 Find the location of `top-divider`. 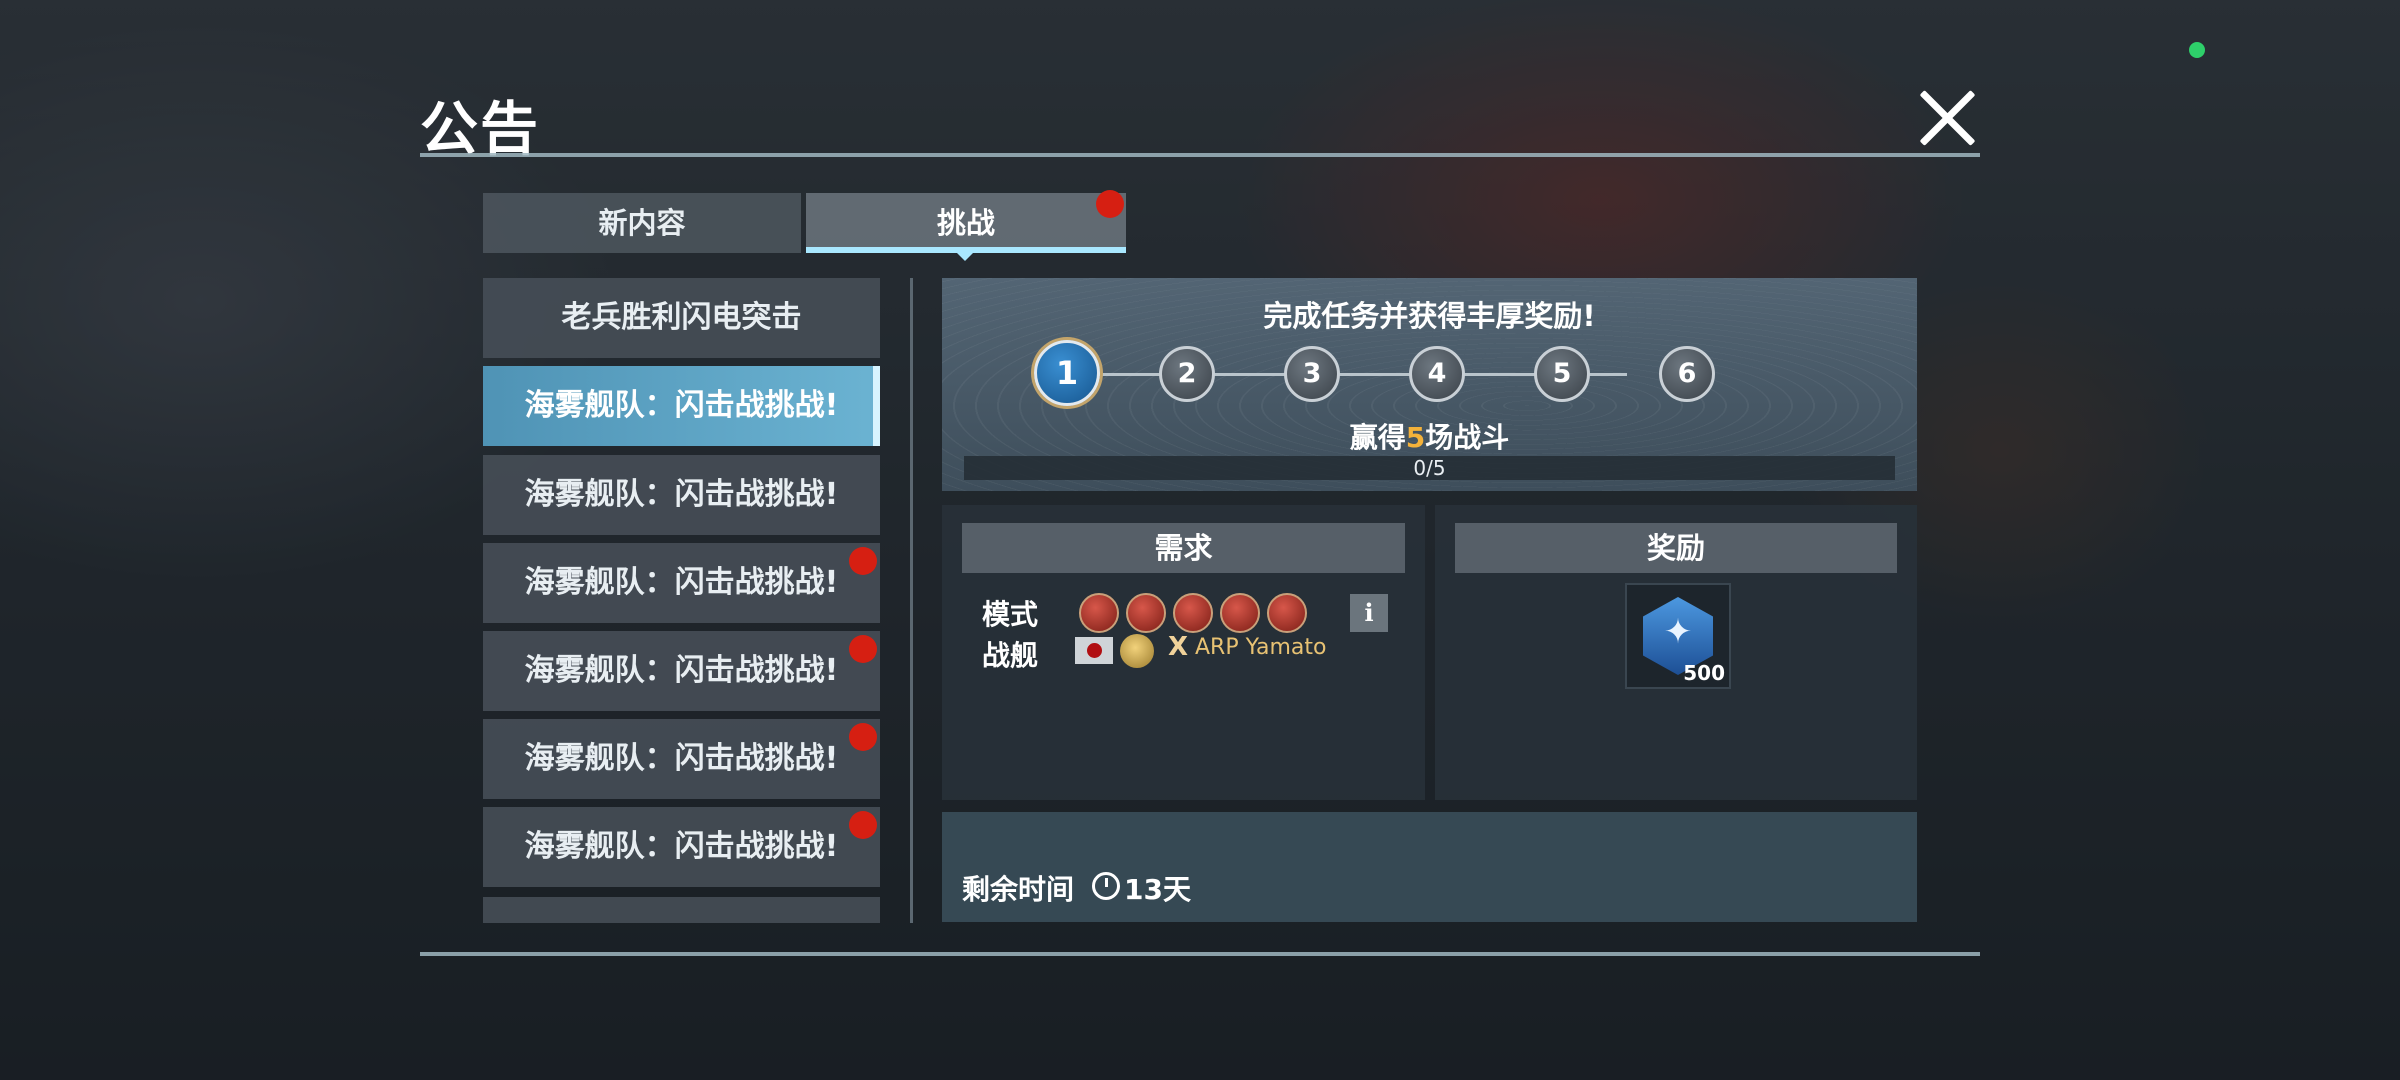

top-divider is located at coordinates (1200, 155).